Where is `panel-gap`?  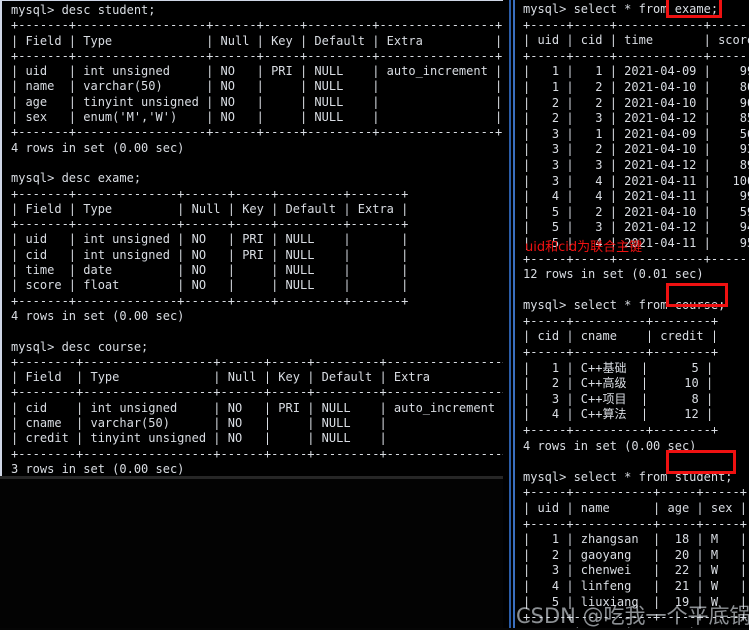 panel-gap is located at coordinates (508, 314).